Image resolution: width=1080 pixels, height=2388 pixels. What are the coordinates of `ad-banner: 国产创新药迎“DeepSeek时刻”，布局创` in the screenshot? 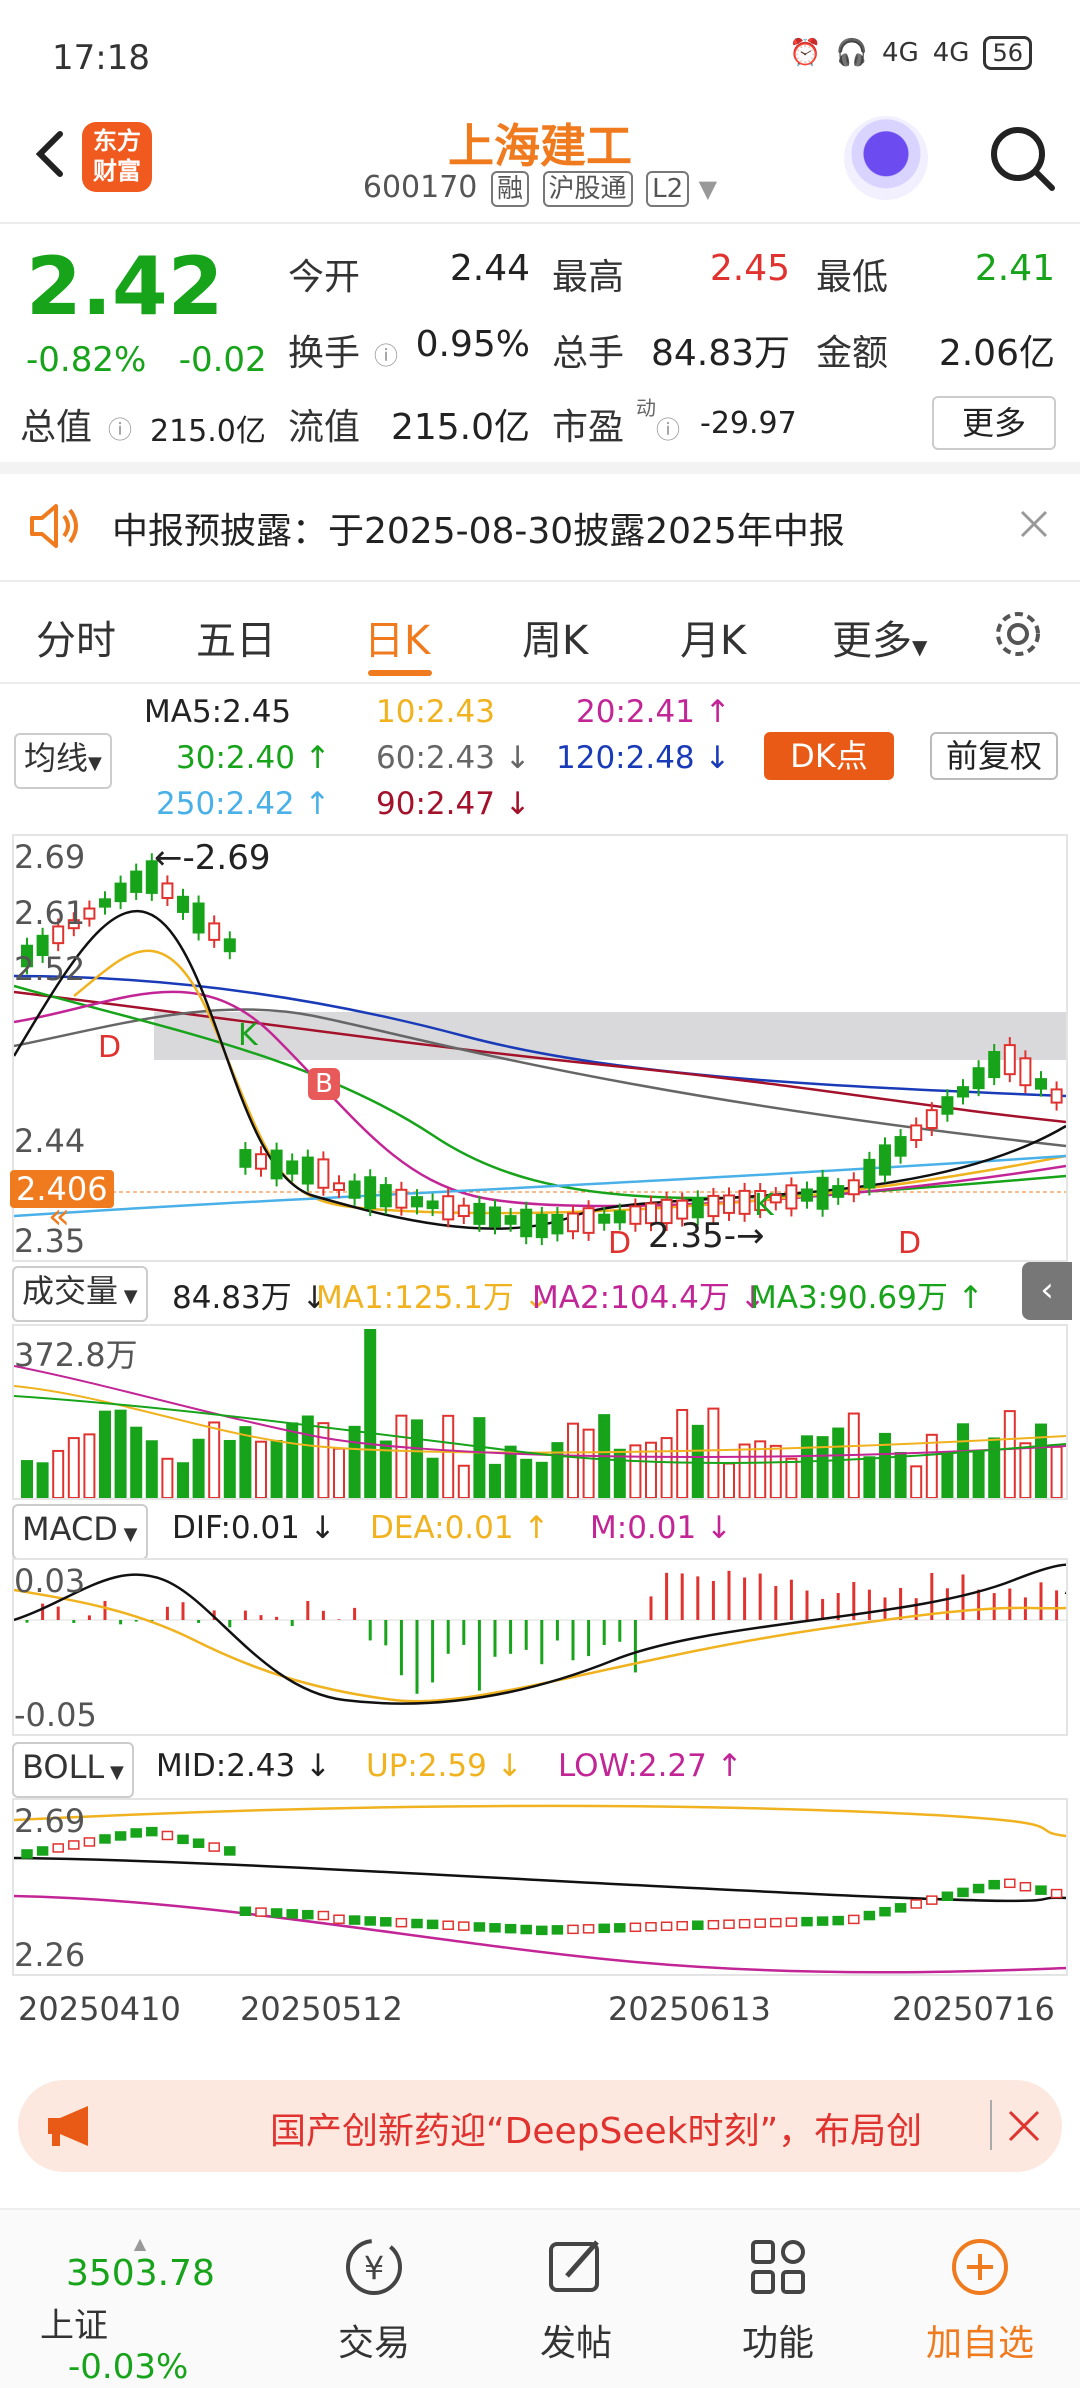 It's located at (540, 2126).